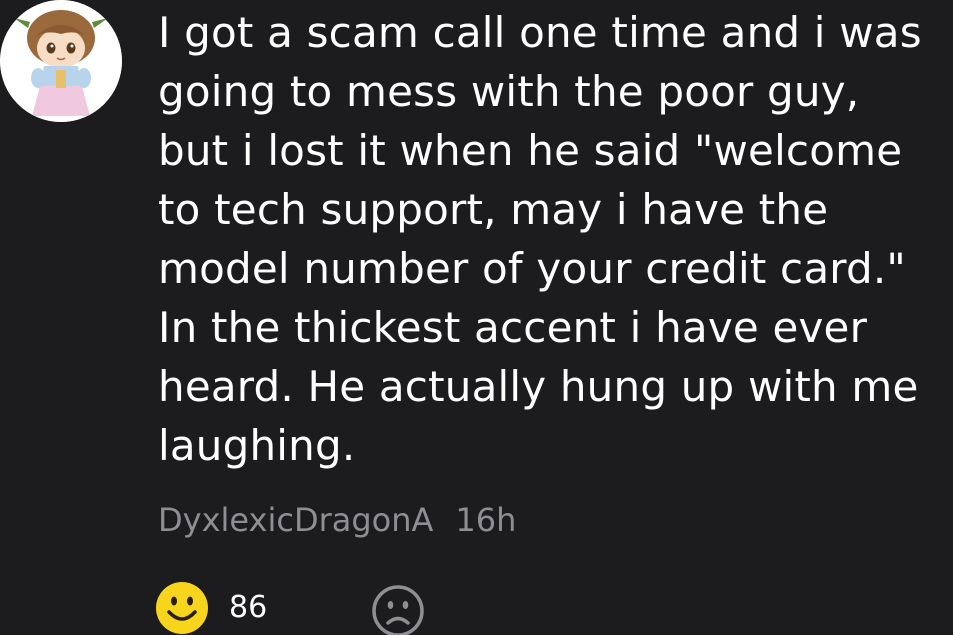  Describe the element at coordinates (540, 32) in the screenshot. I see `comment-line: I got a scam call one time and i was` at that location.